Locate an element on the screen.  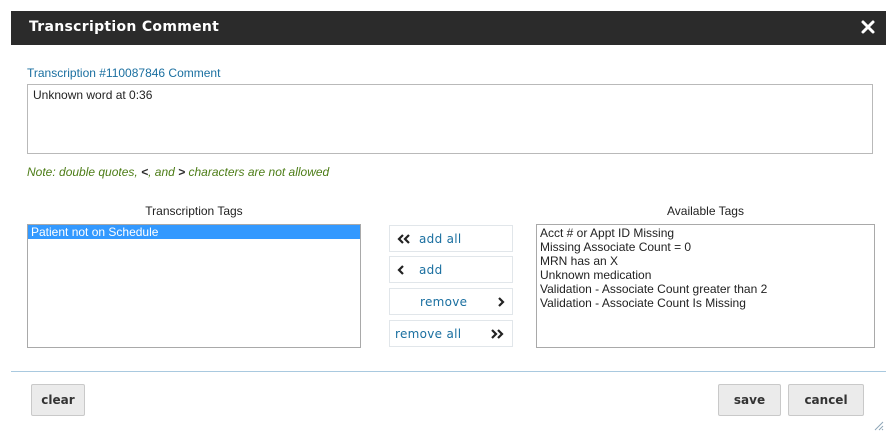
list-item: MRN has an X is located at coordinates (705, 261).